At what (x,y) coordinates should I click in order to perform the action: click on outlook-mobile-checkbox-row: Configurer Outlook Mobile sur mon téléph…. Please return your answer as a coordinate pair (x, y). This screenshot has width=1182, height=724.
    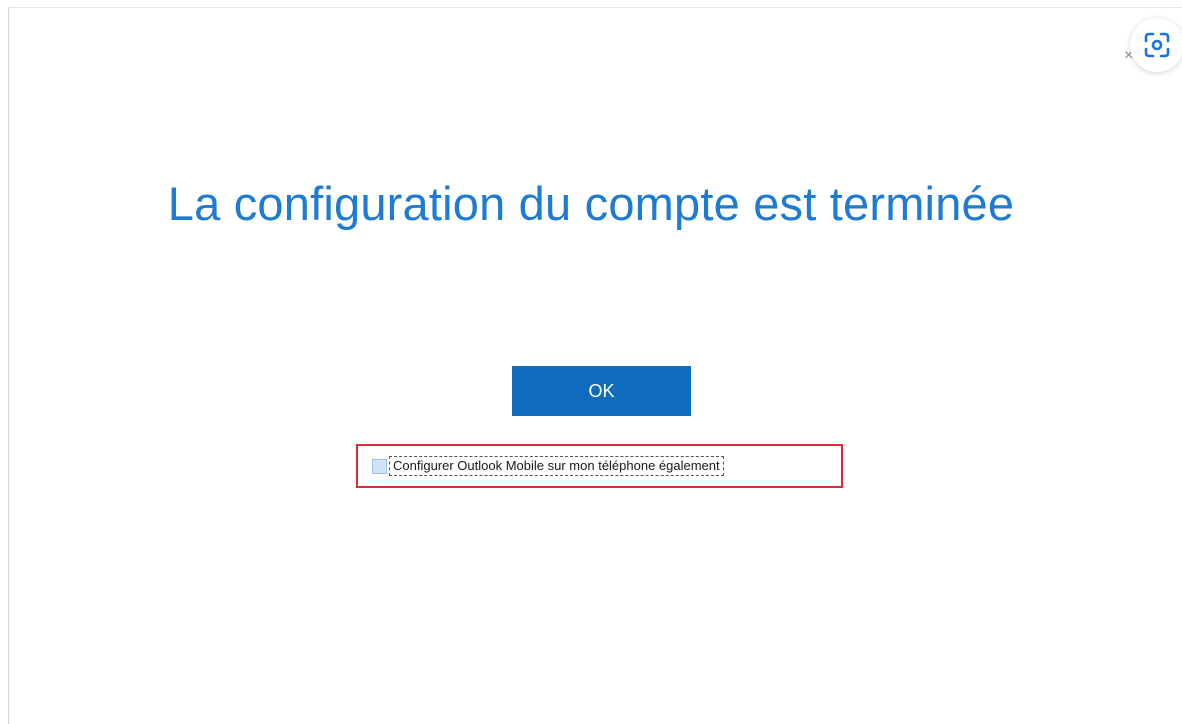
    Looking at the image, I should click on (548, 466).